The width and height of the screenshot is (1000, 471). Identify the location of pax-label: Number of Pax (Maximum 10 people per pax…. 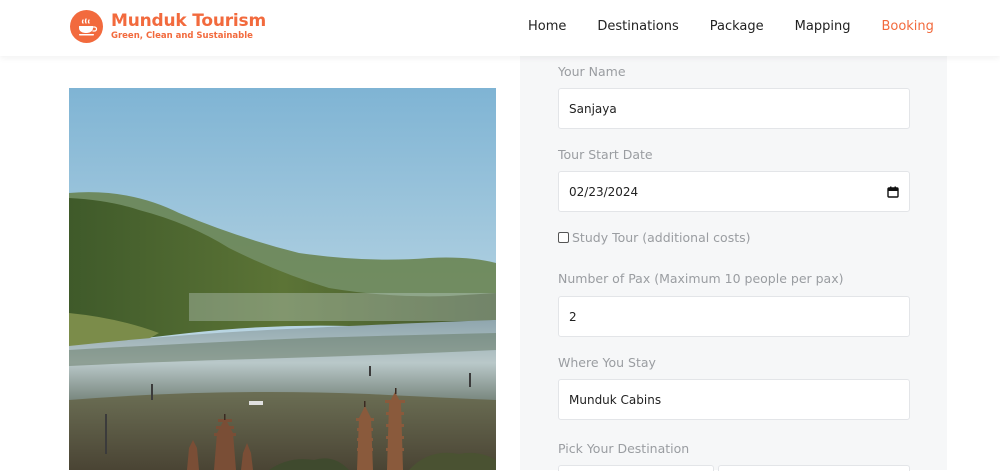
(701, 278).